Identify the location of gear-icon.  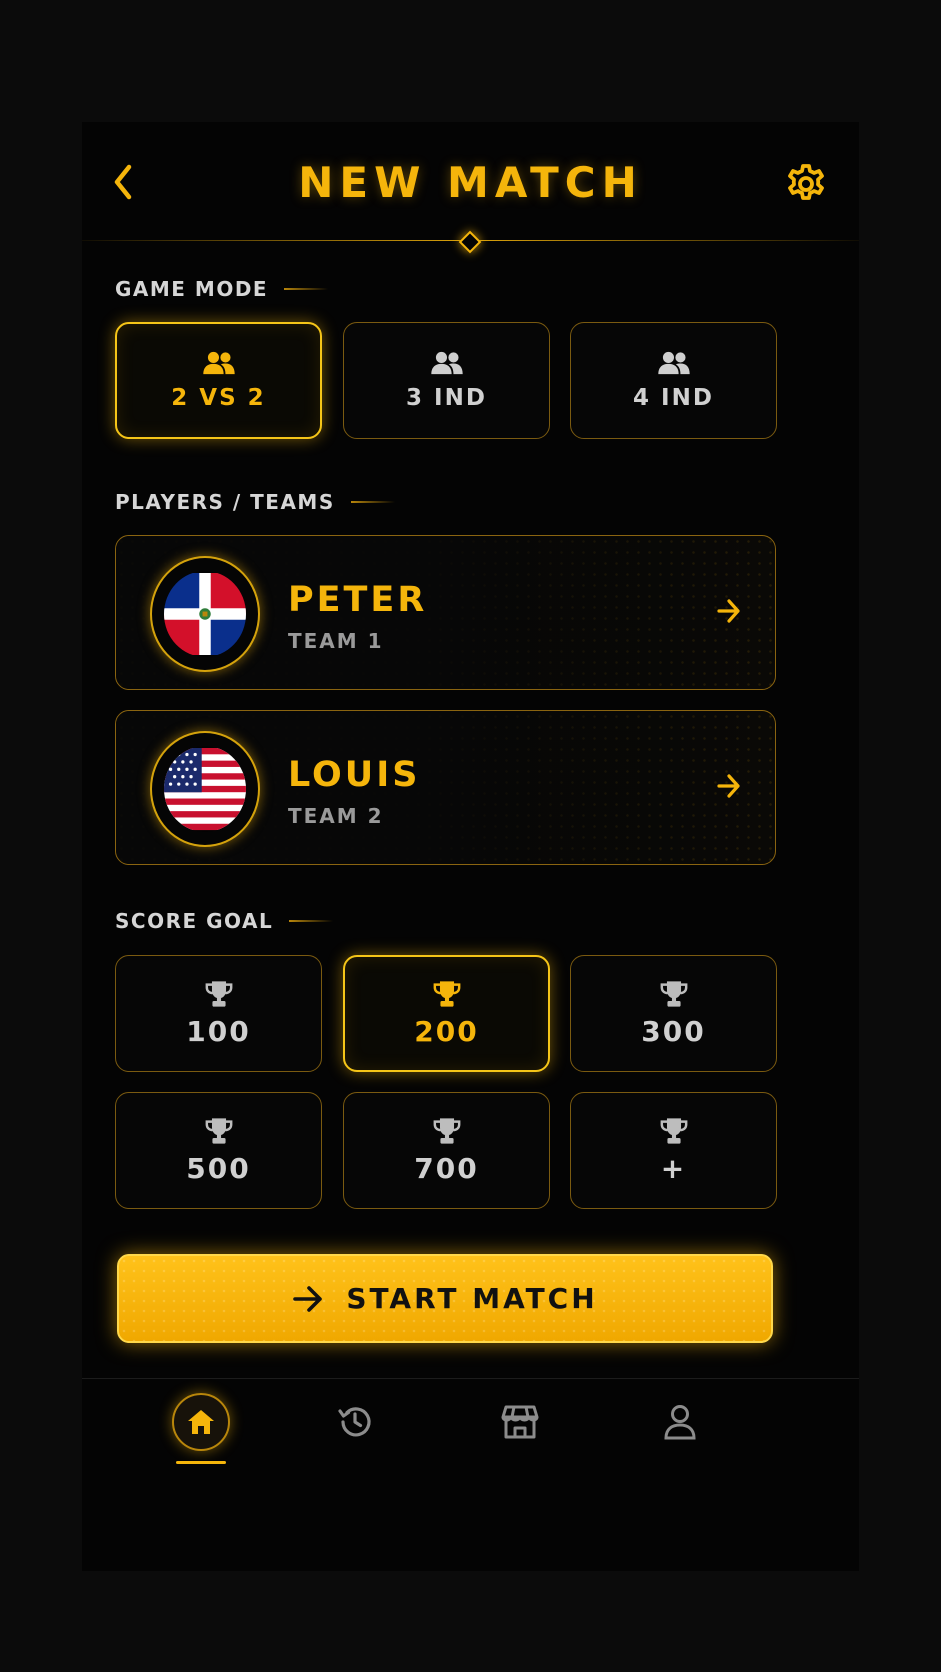
(806, 182).